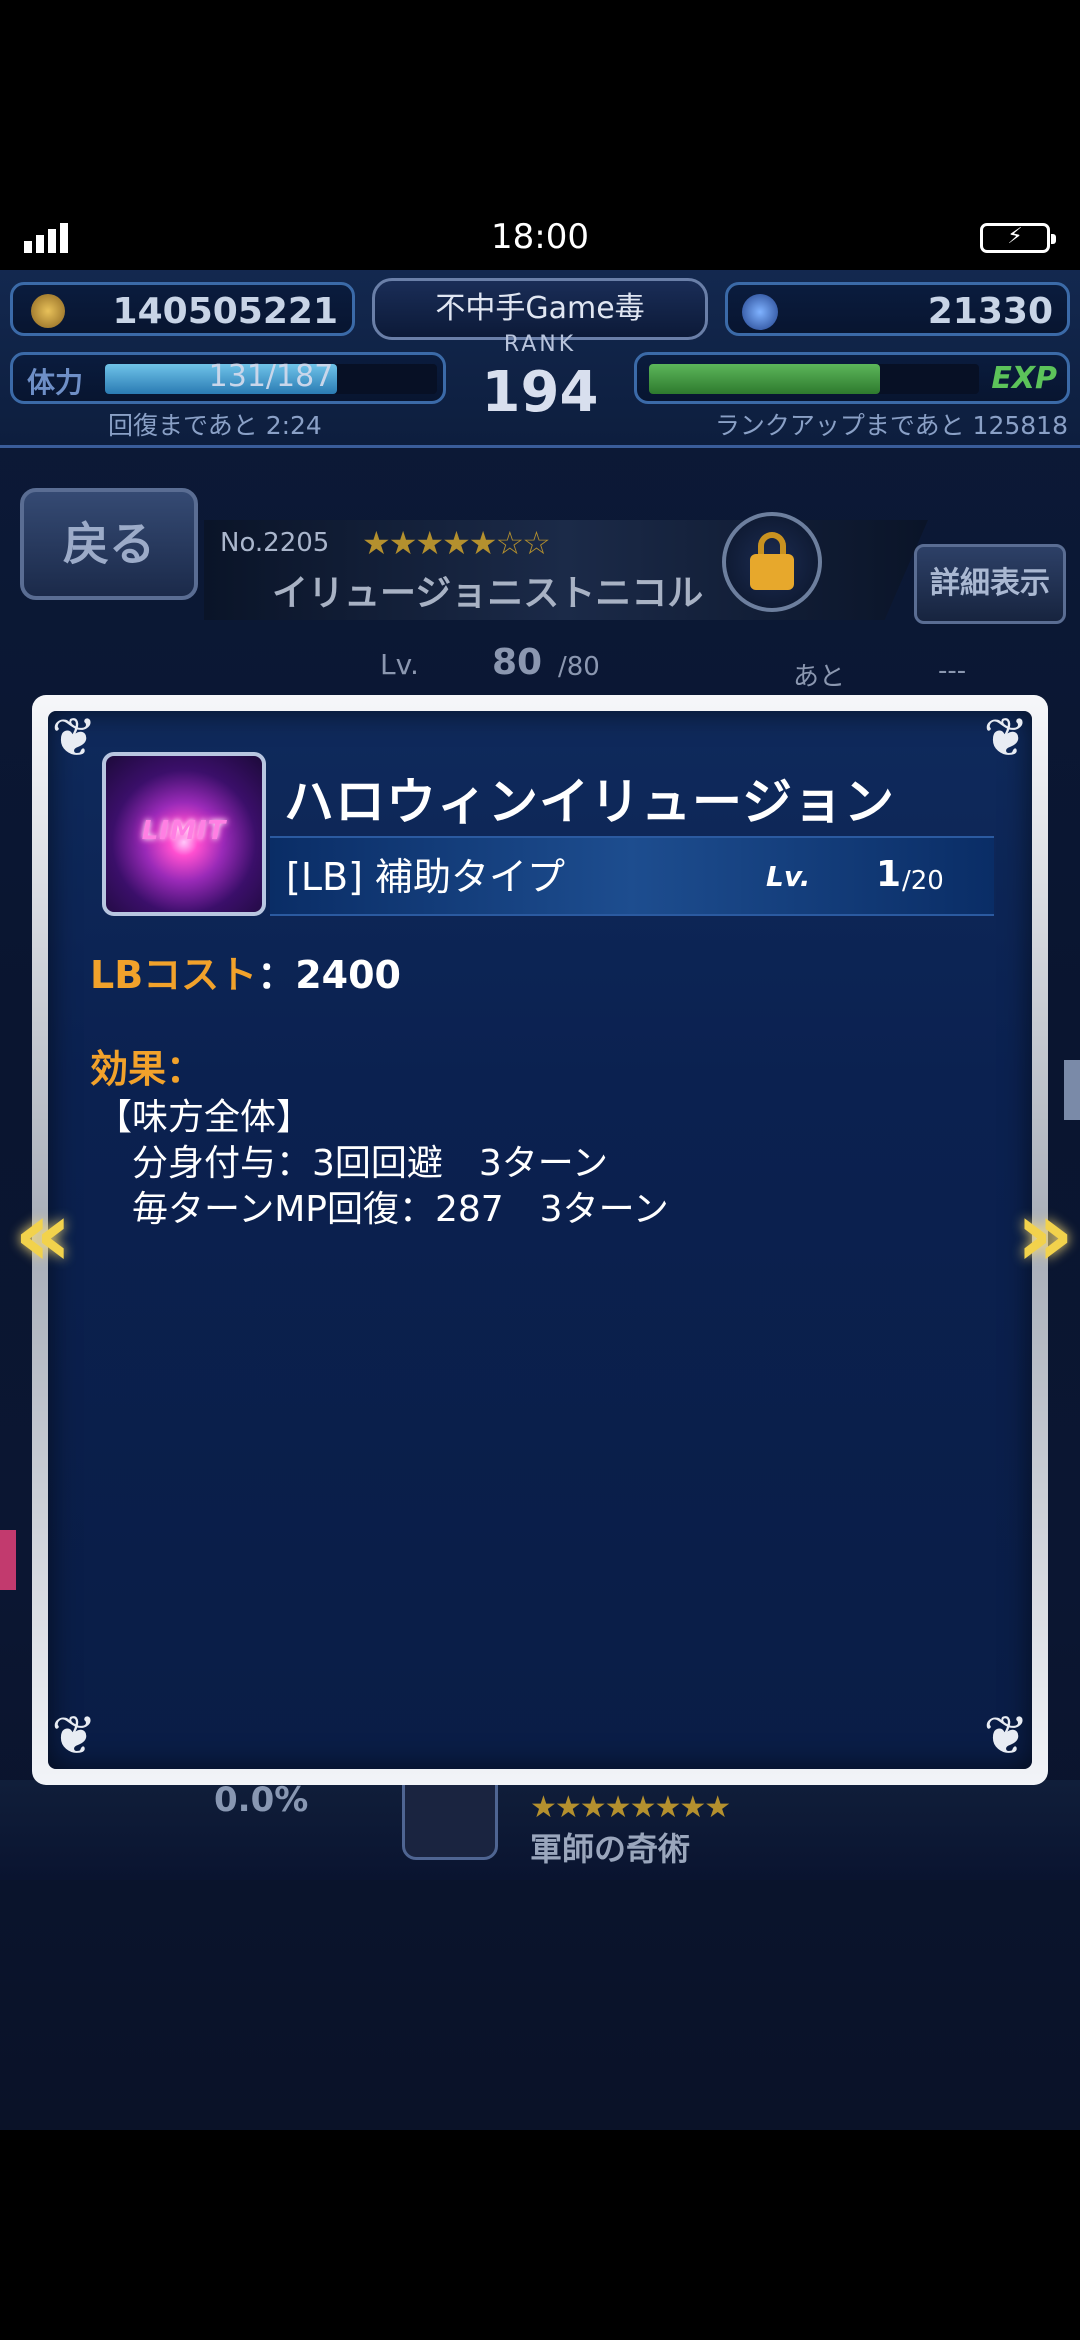  Describe the element at coordinates (370, 1163) in the screenshot. I see `effect-line: 分身付与：3回回避 3ターン` at that location.